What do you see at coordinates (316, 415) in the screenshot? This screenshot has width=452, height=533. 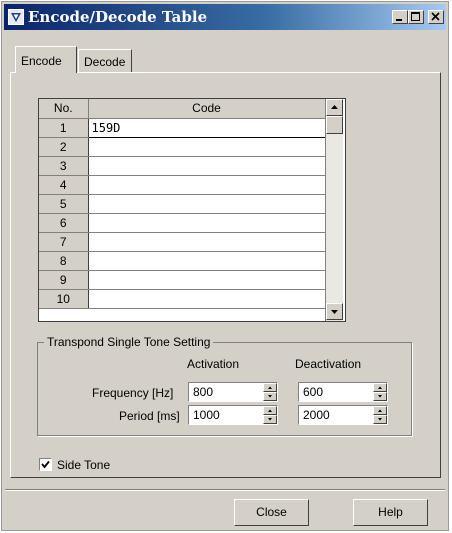 I see `period-deactivation-value: 2000` at bounding box center [316, 415].